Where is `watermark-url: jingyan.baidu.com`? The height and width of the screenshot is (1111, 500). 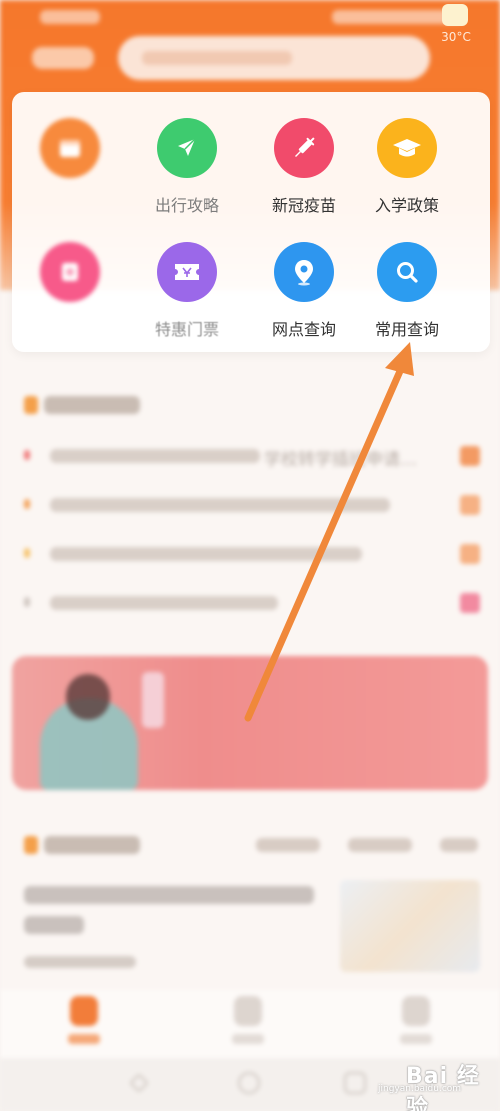 watermark-url: jingyan.baidu.com is located at coordinates (420, 1089).